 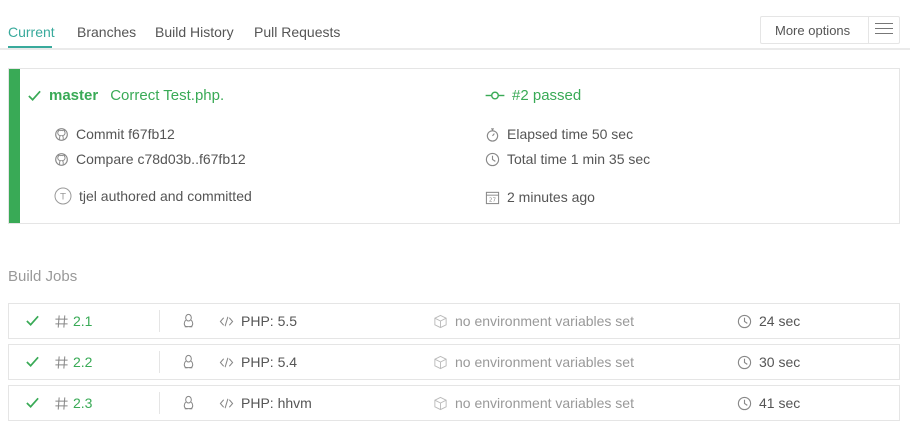 What do you see at coordinates (297, 32) in the screenshot?
I see `tab-pull-requests: Pull Requests` at bounding box center [297, 32].